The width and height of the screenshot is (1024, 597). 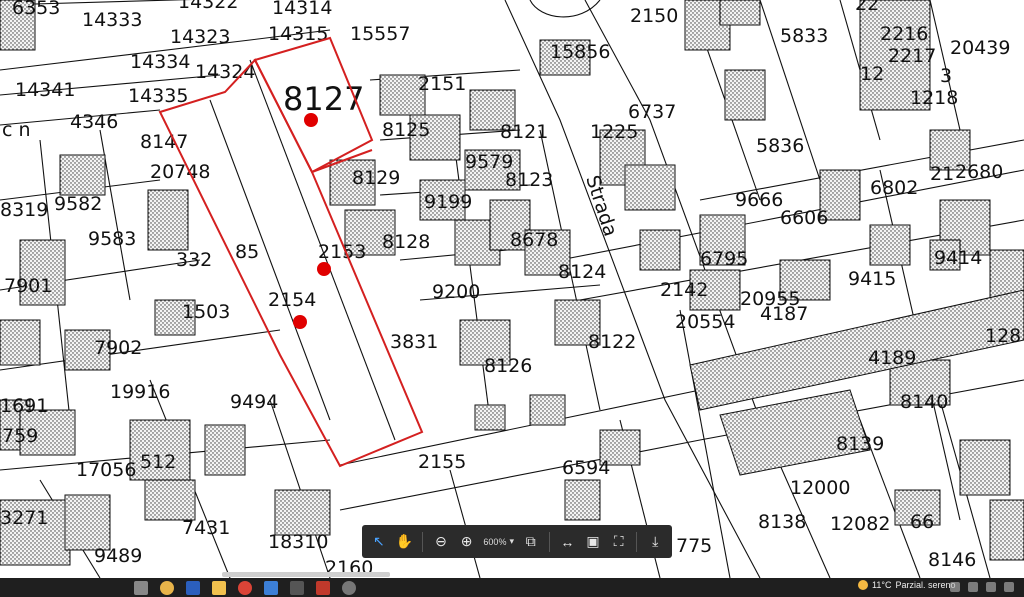 I want to click on chrome-icon, so click(x=245, y=587).